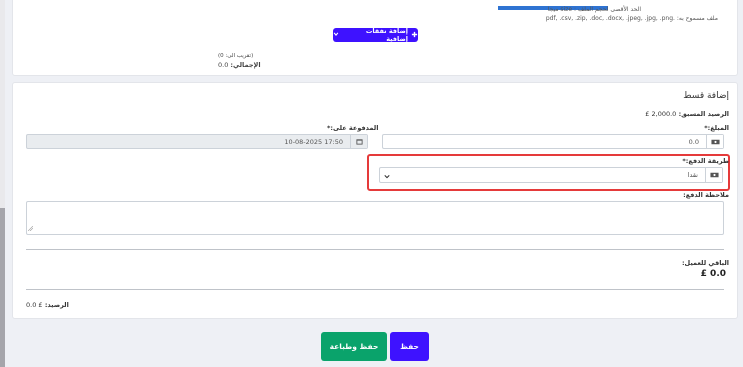 Image resolution: width=743 pixels, height=367 pixels. Describe the element at coordinates (386, 35) in the screenshot. I see `add-extra-expenses-label: إضافة نفقات إضافية` at that location.